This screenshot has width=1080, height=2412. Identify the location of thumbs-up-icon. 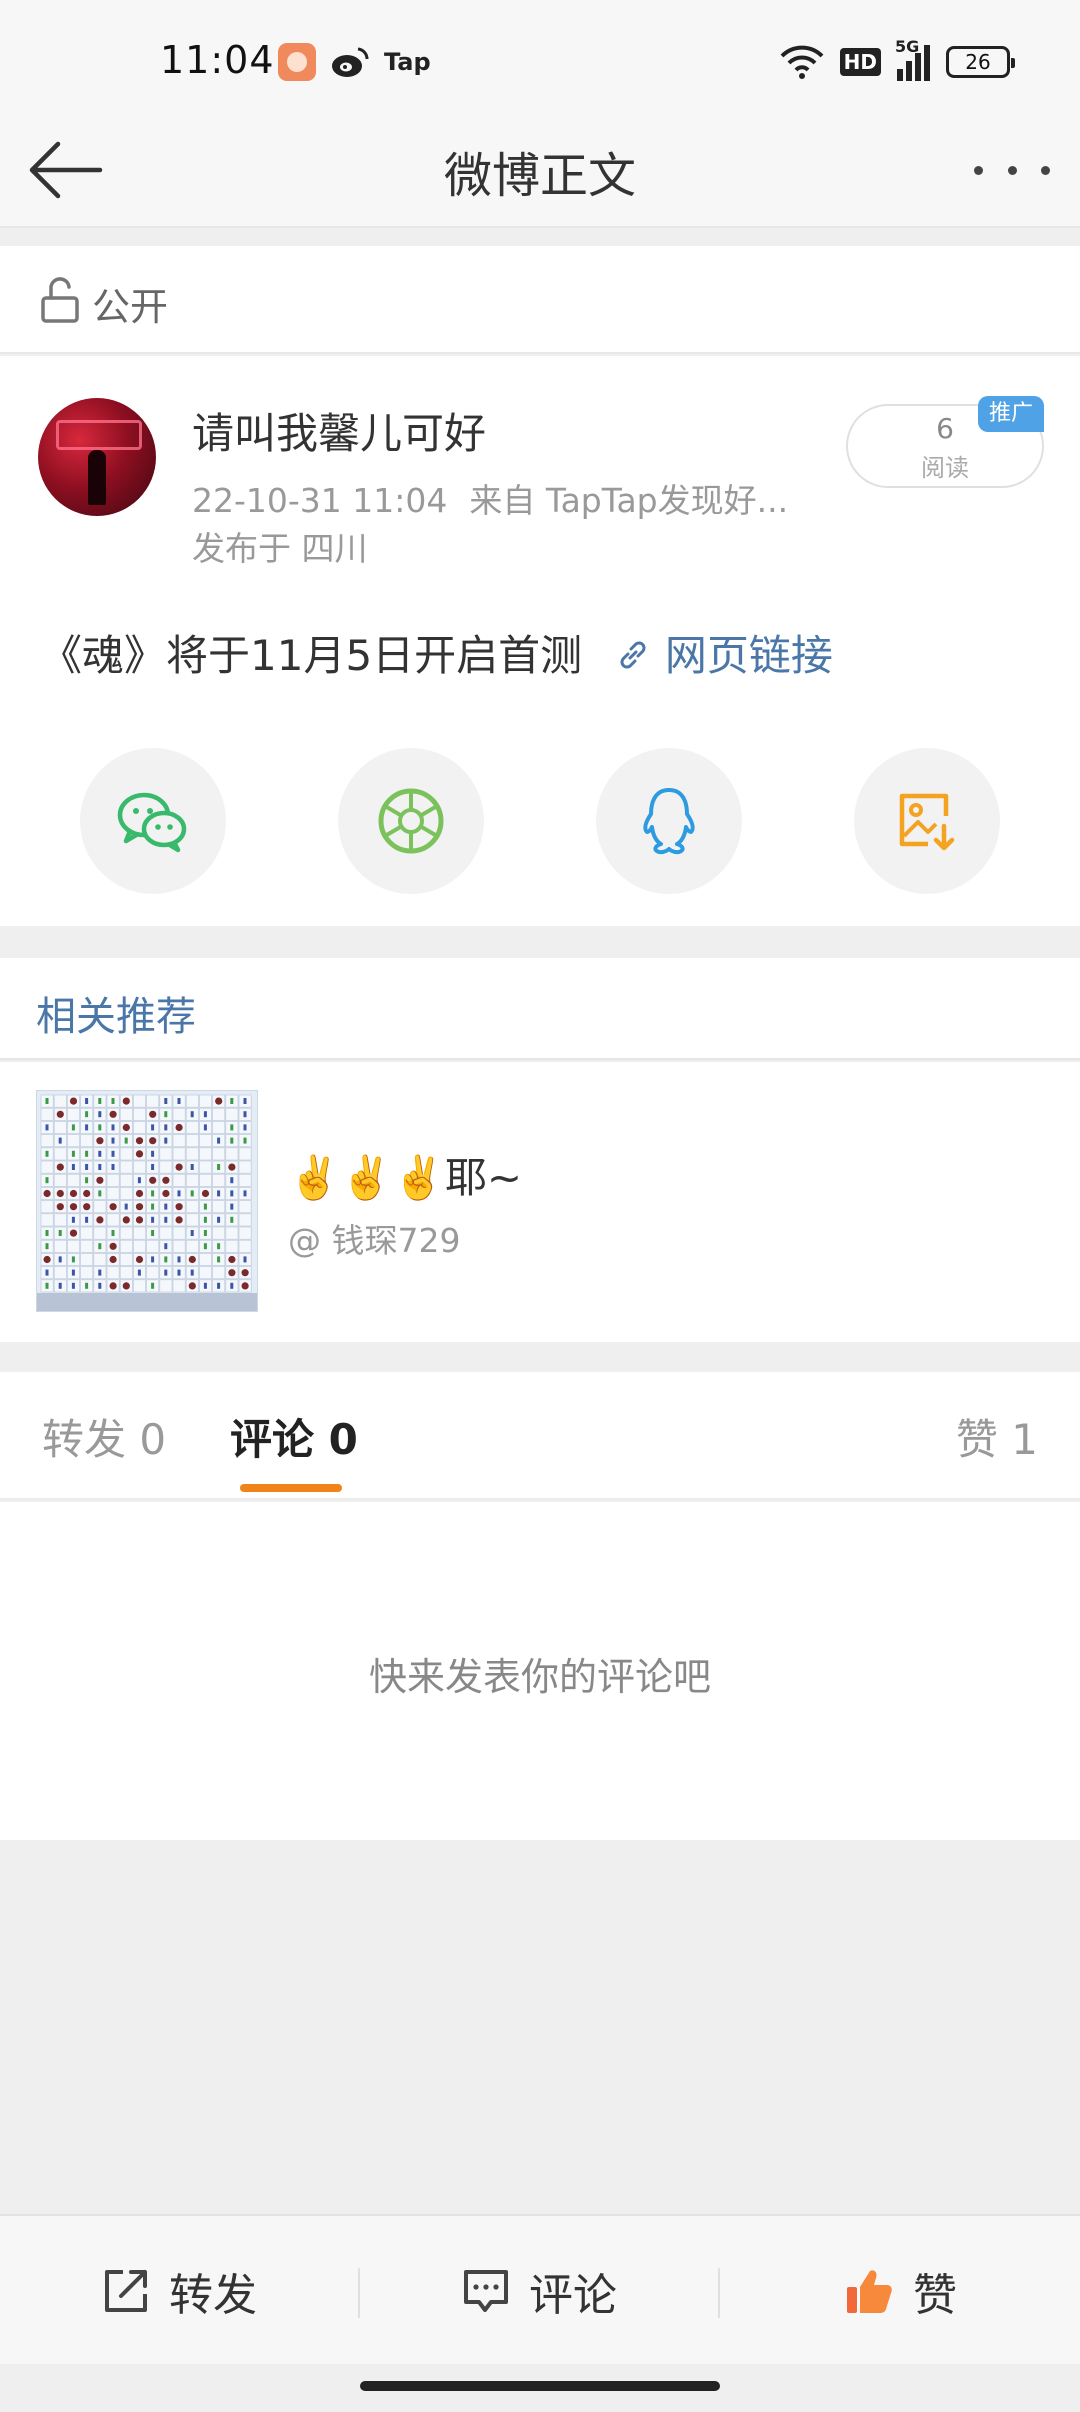
(869, 2291).